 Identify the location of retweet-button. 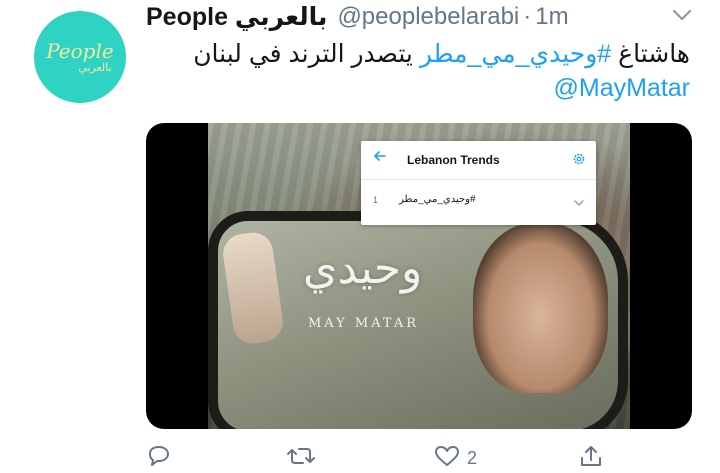
(304, 458).